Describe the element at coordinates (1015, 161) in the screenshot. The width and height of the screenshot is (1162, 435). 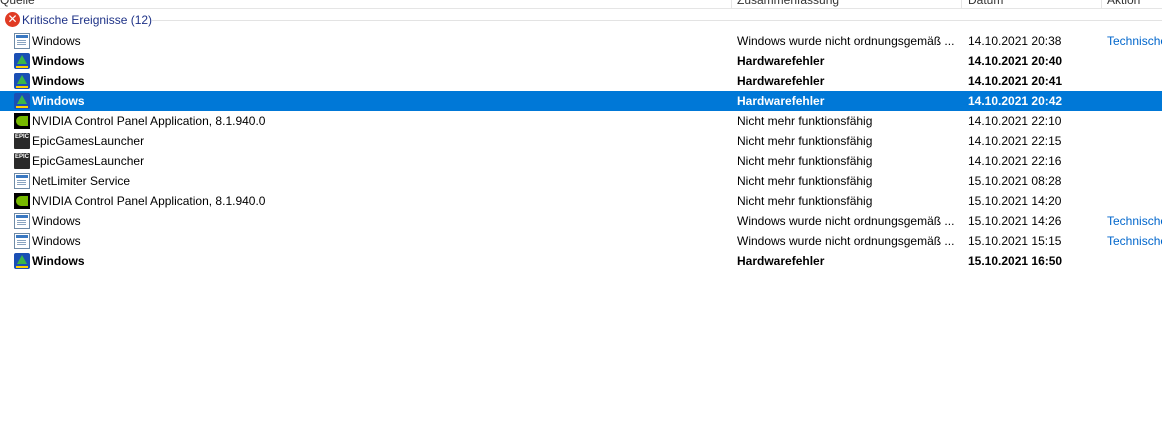
I see `date-cell: 14.10.2021 22:16` at that location.